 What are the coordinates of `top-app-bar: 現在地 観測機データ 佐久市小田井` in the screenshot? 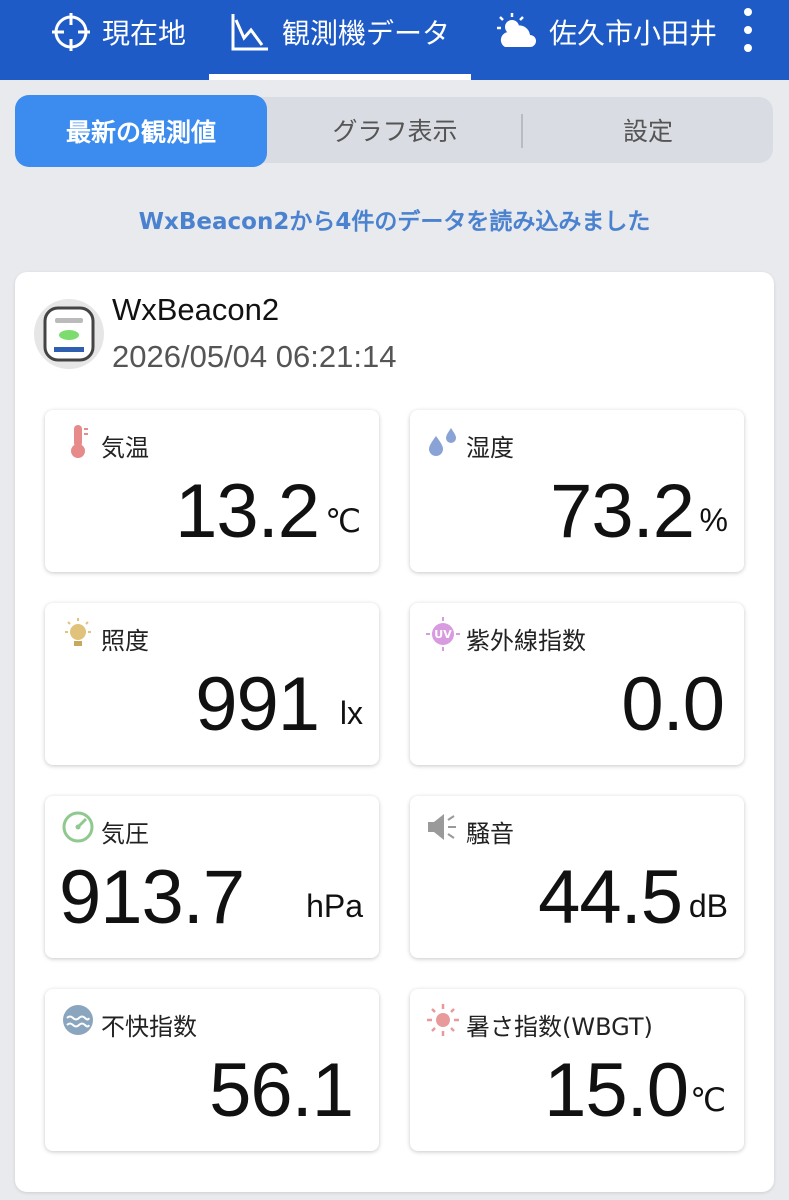 It's located at (394, 40).